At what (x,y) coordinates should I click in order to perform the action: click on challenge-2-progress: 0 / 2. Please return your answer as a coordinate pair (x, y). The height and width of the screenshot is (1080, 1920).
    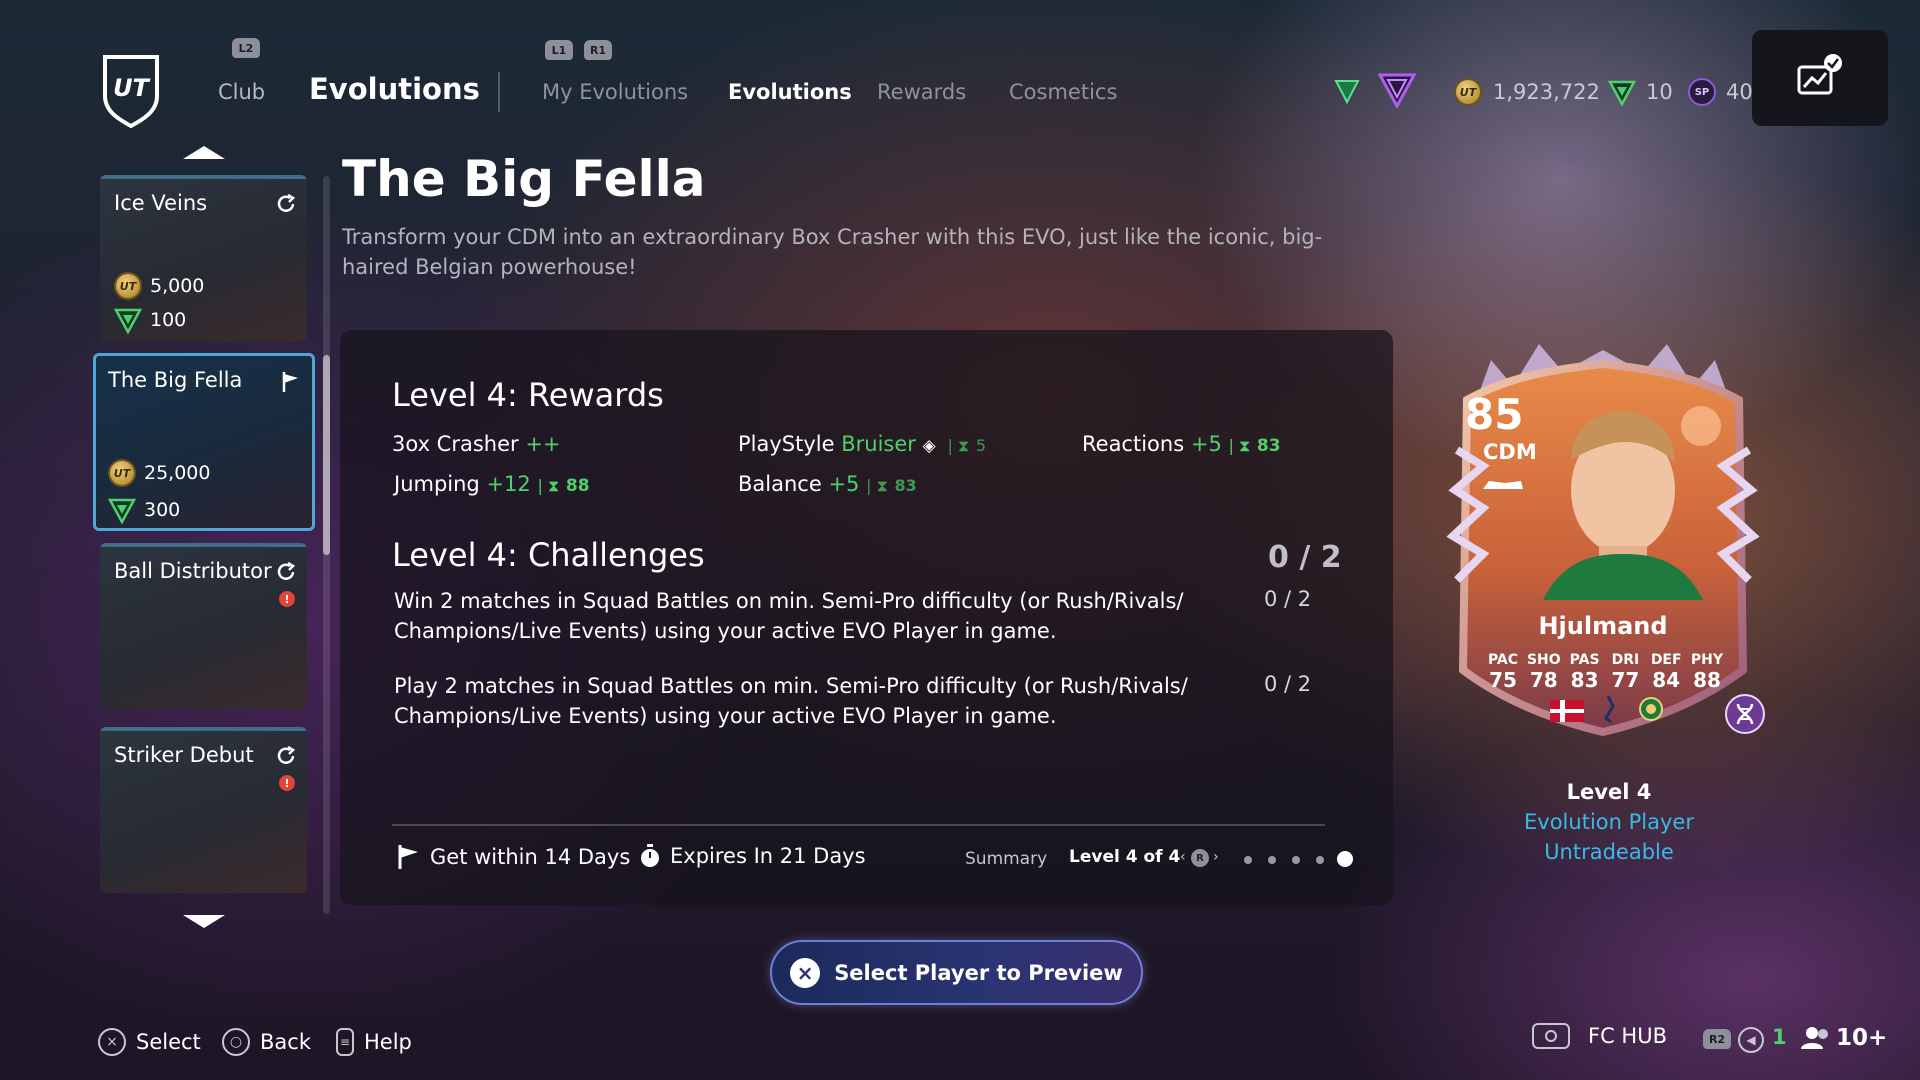
    Looking at the image, I should click on (1288, 684).